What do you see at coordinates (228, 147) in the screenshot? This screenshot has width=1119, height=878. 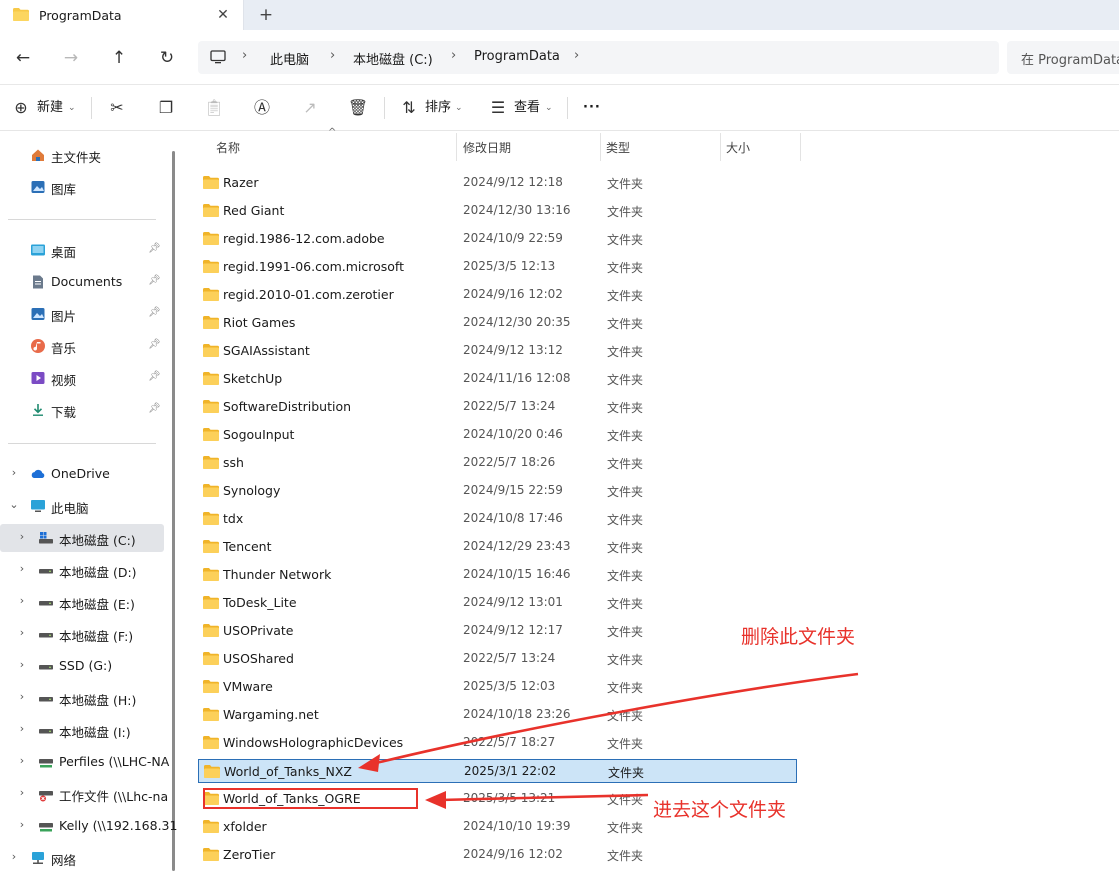 I see `column-header-name: 名称` at bounding box center [228, 147].